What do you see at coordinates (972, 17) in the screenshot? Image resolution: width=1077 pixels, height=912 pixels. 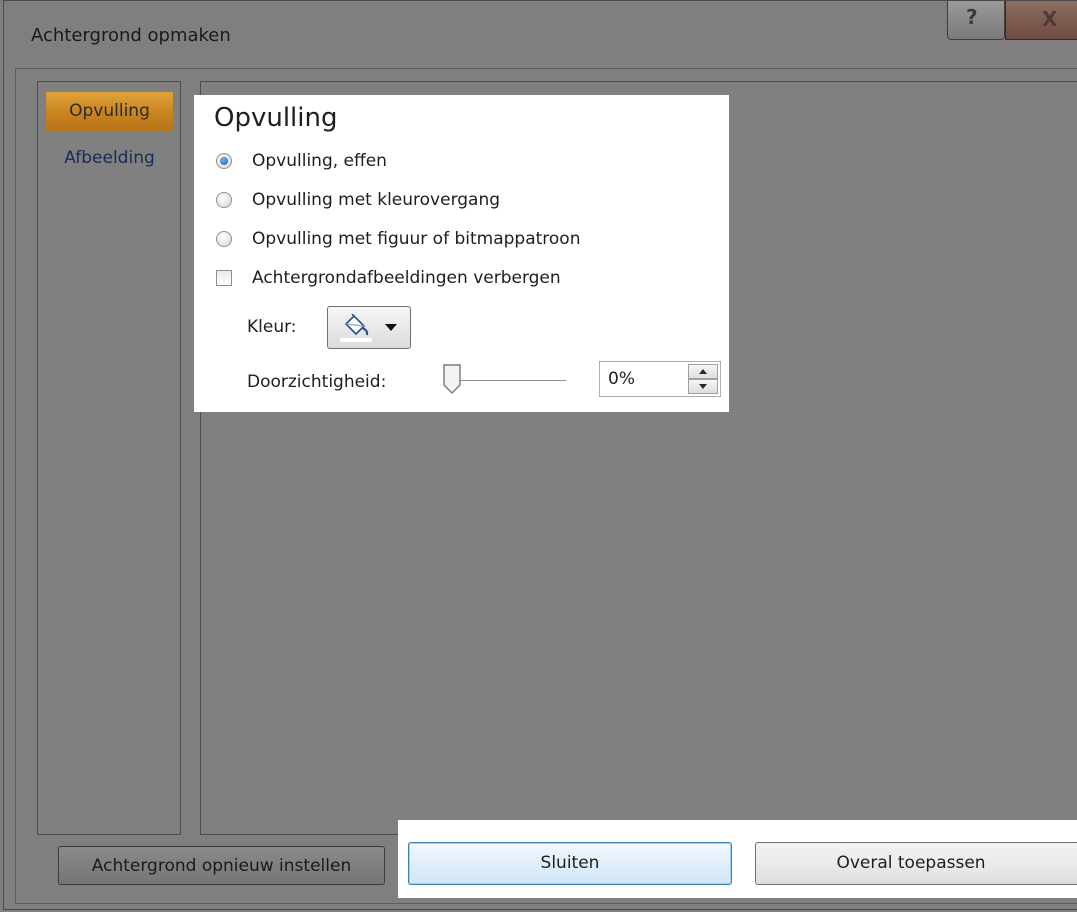 I see `help-icon: ?` at bounding box center [972, 17].